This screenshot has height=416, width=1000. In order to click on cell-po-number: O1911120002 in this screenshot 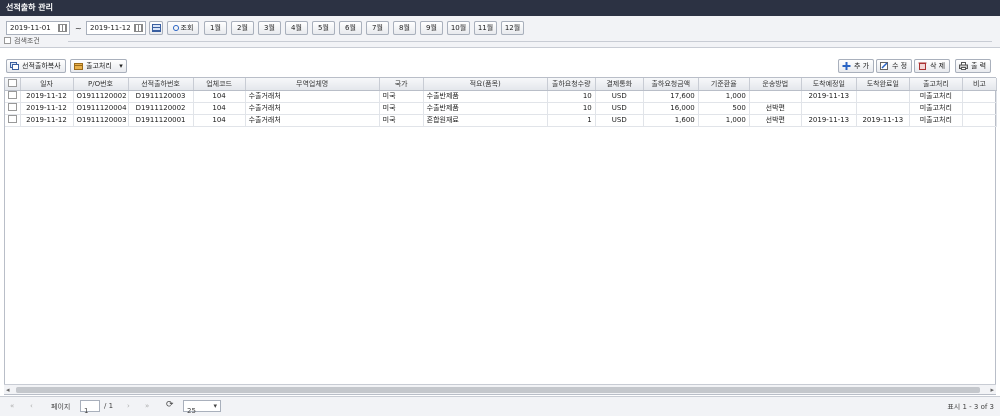, I will do `click(101, 96)`.